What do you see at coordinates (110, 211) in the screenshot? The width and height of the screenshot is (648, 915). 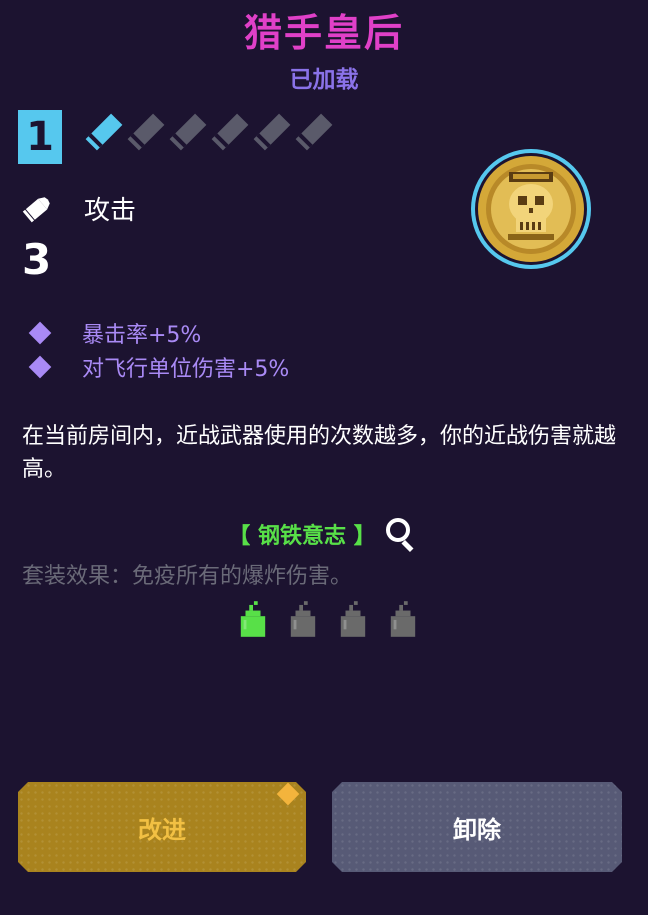 I see `attack-label: 攻击` at bounding box center [110, 211].